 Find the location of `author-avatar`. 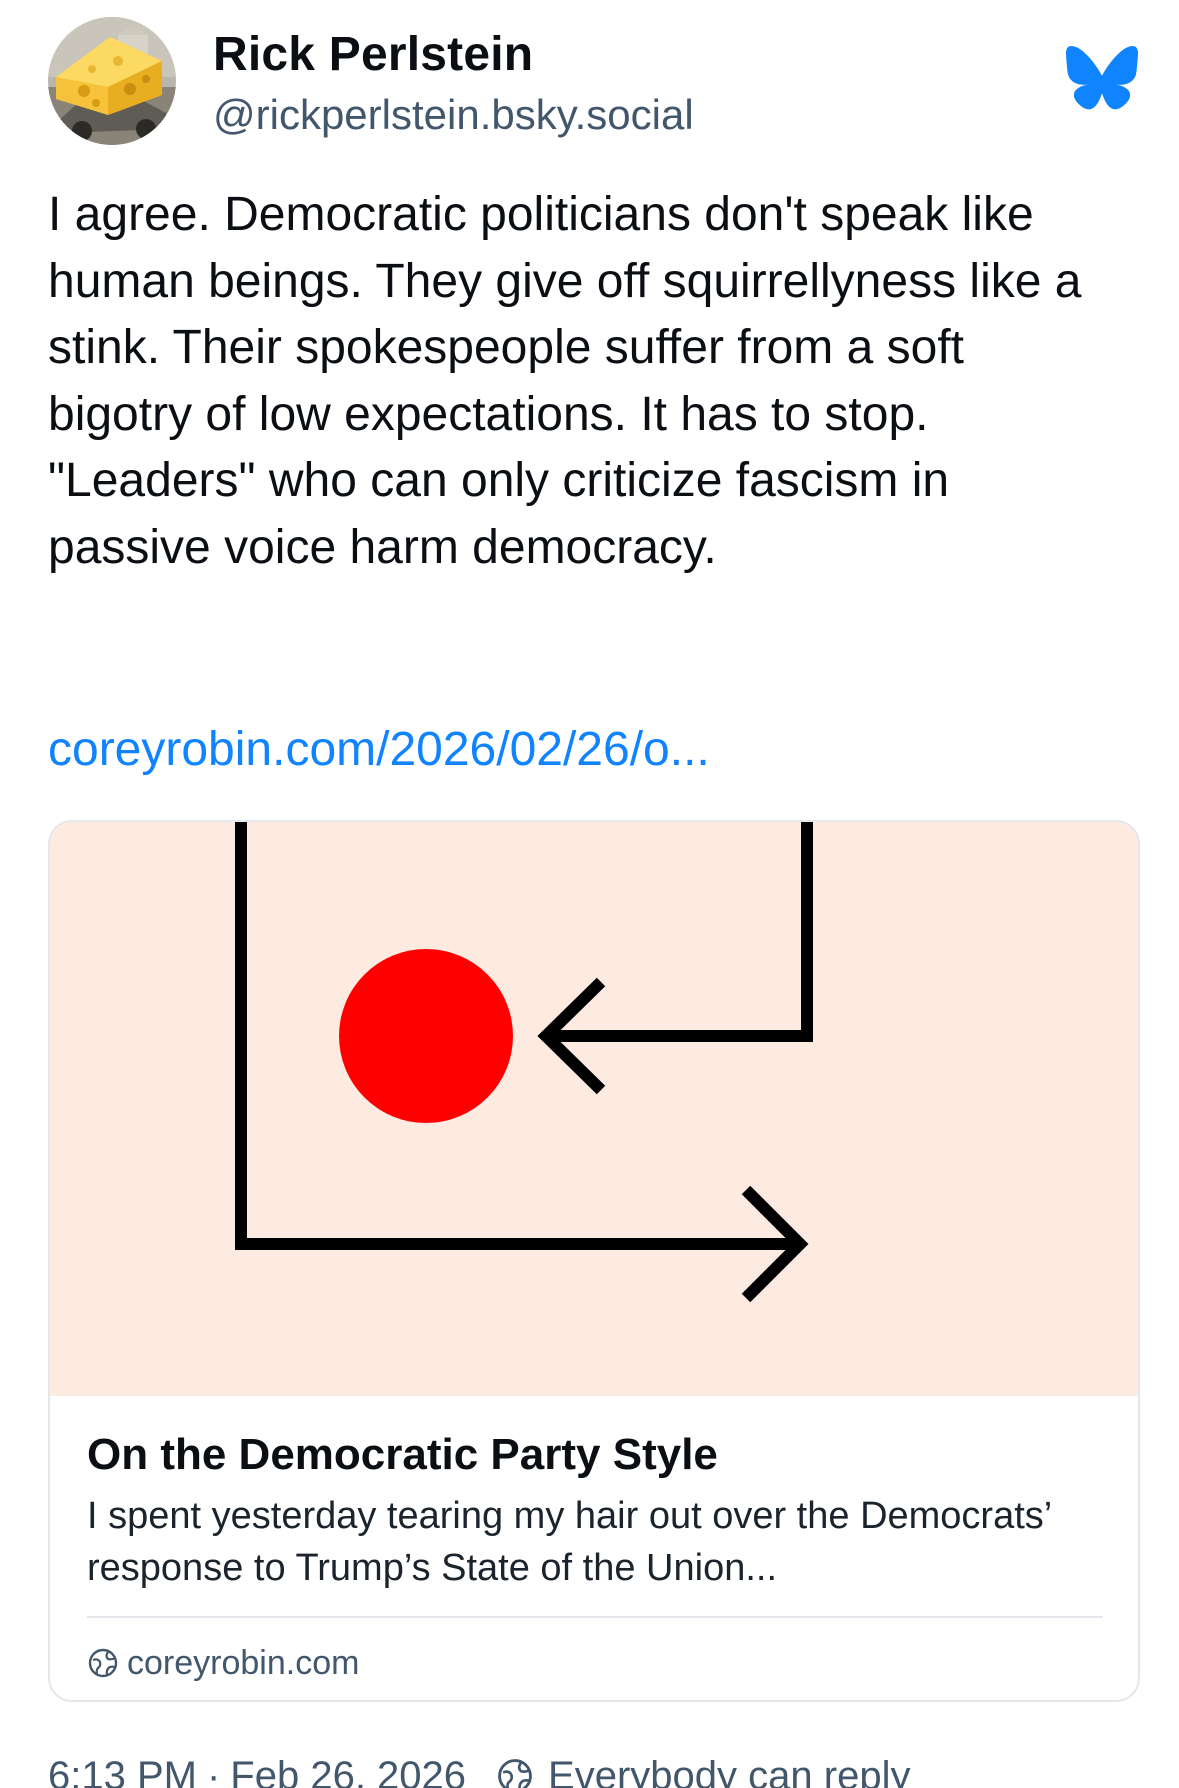

author-avatar is located at coordinates (112, 81).